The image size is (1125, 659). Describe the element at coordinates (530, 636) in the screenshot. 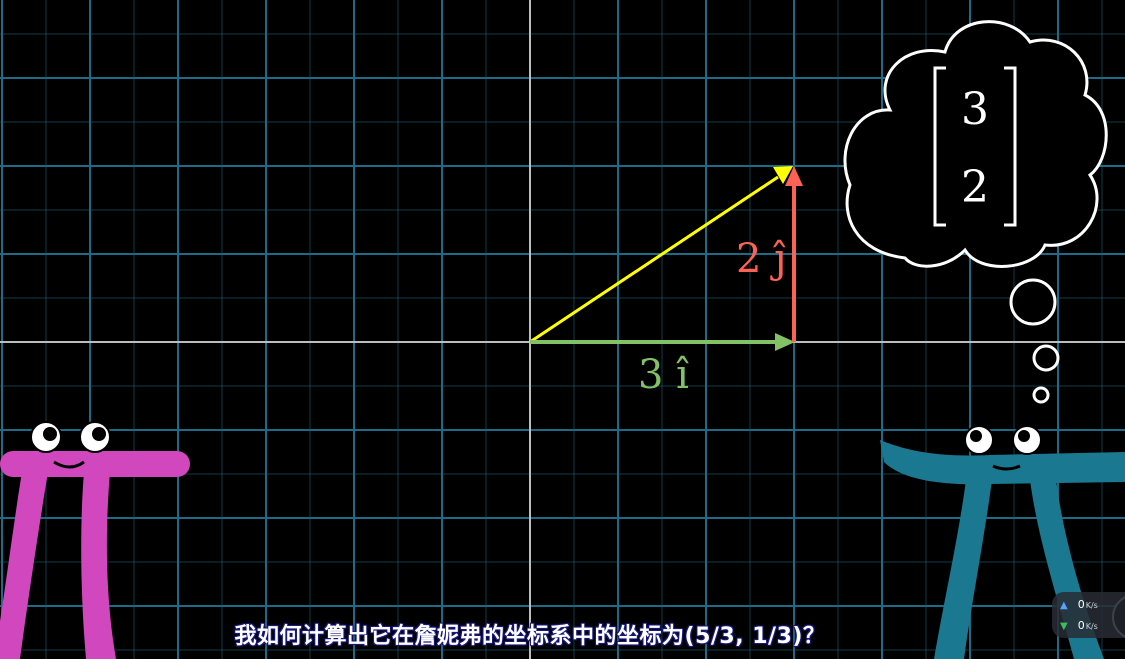

I see `subtitle-caption: 我如何计算出它在詹妮弗的坐标系中的坐标为(5/3, 1/3)？` at that location.